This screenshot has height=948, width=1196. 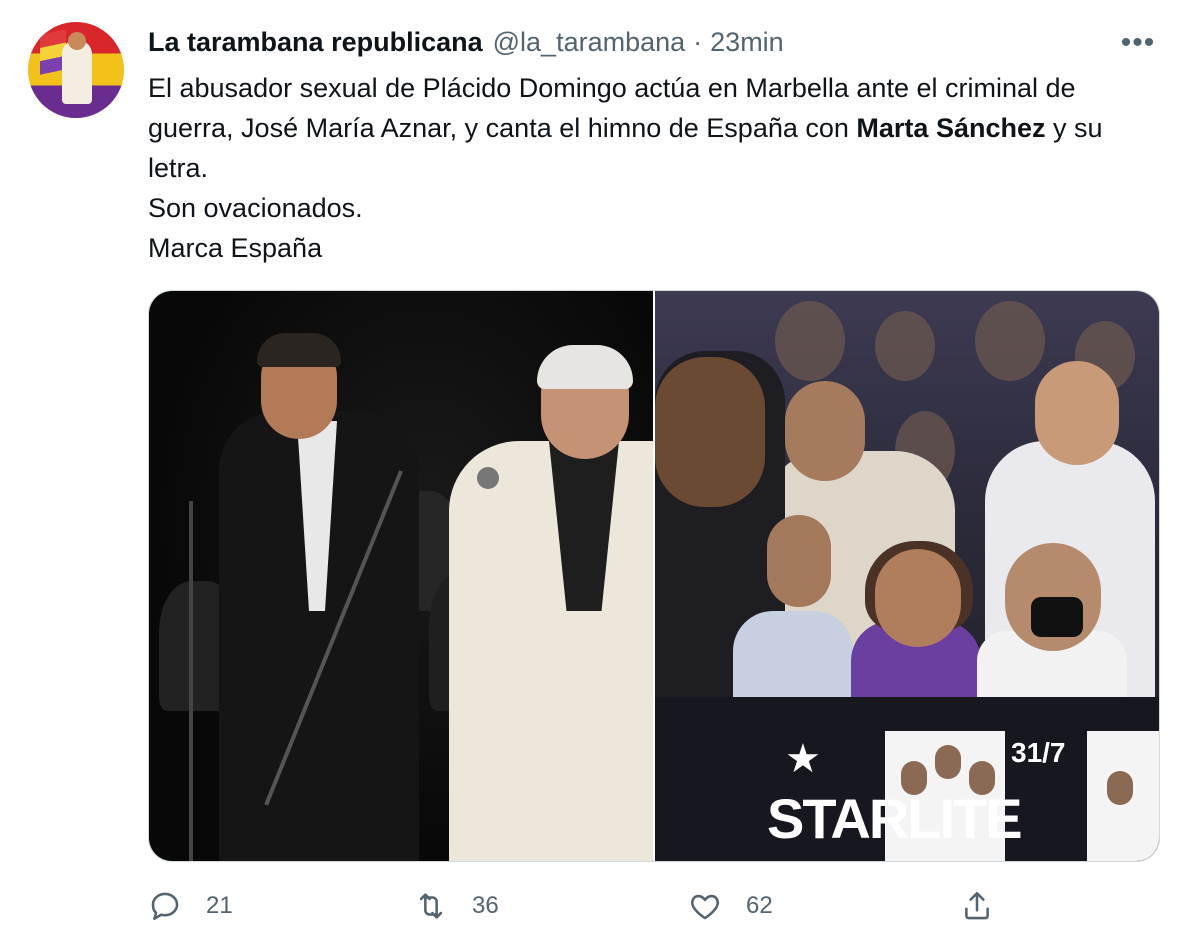 What do you see at coordinates (710, 432) in the screenshot?
I see `audience-person-hair` at bounding box center [710, 432].